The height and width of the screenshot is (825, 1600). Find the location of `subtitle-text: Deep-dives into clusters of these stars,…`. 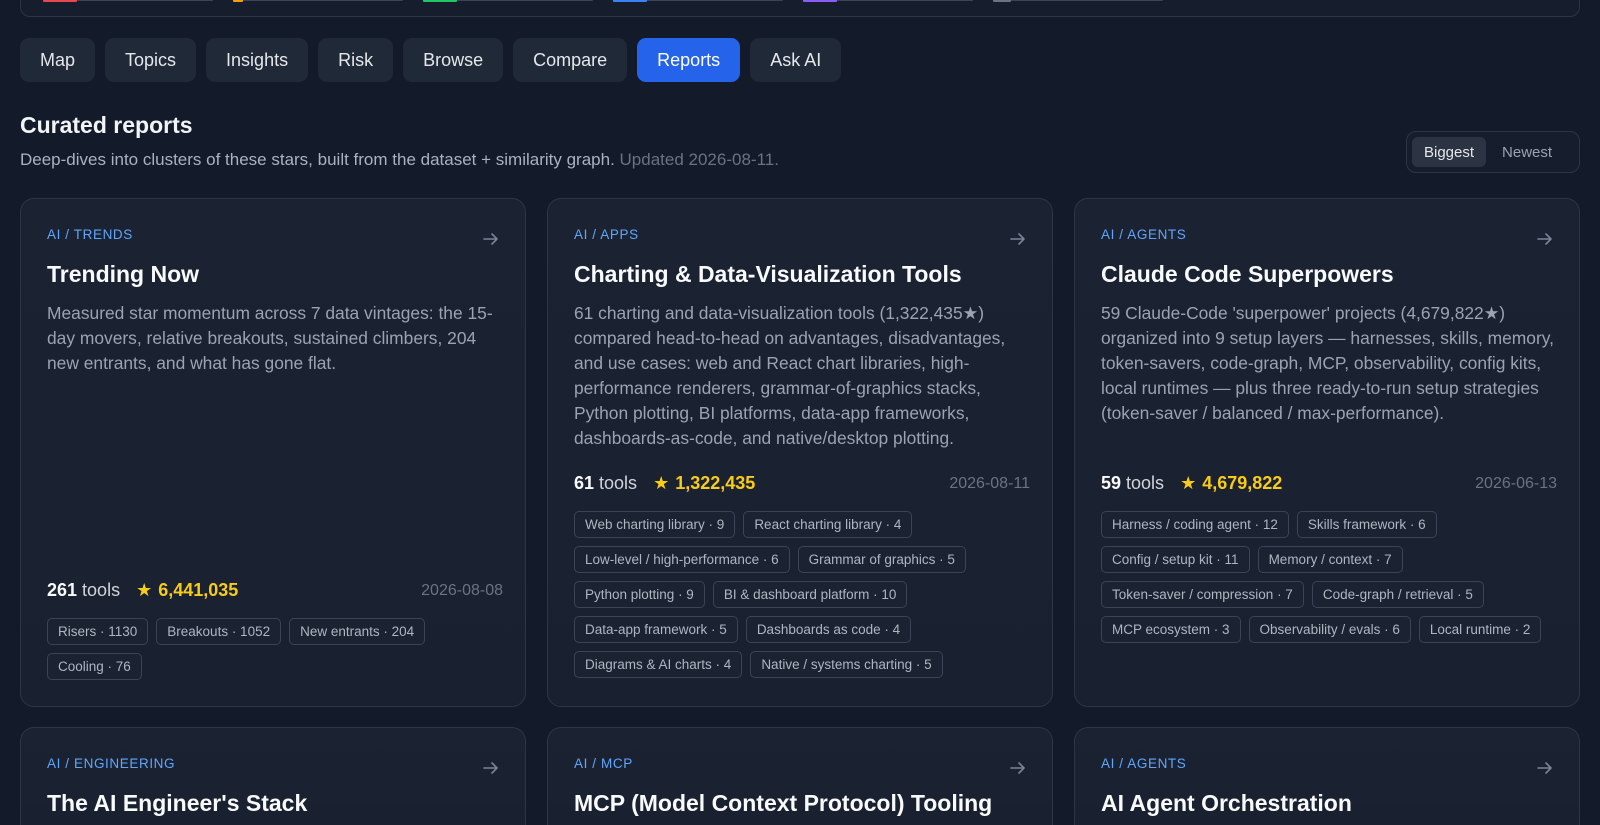

subtitle-text: Deep-dives into clusters of these stars,… is located at coordinates (317, 159).